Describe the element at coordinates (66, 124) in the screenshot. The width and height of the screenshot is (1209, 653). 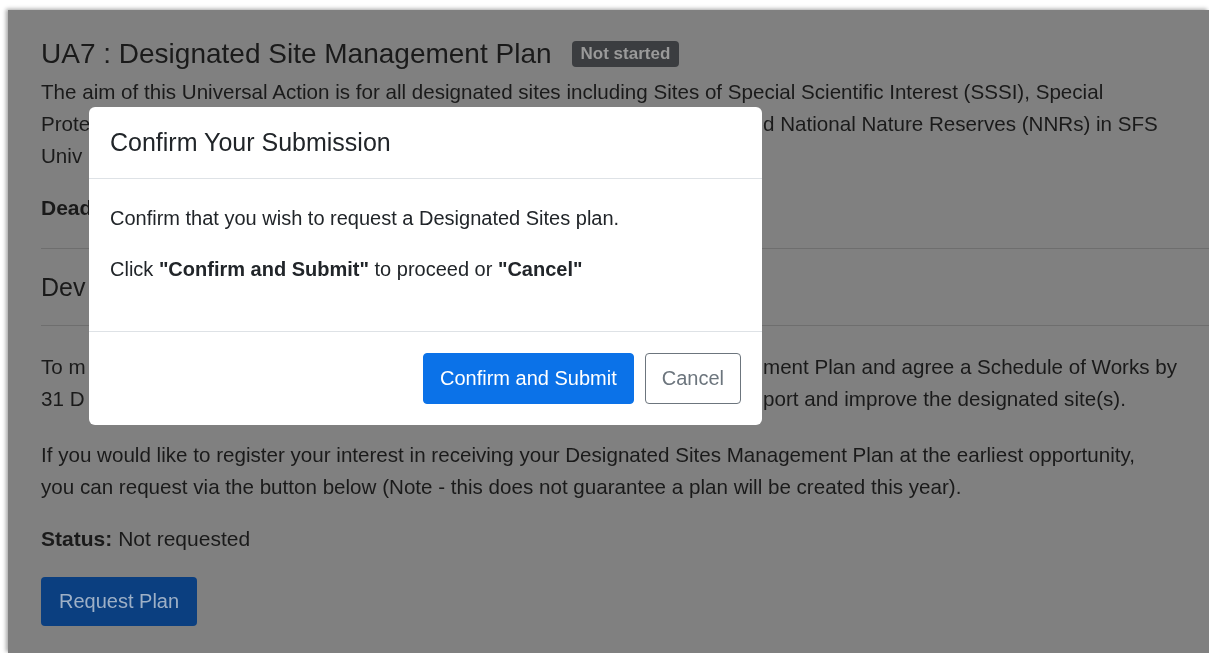
I see `intro-text: Prote` at that location.